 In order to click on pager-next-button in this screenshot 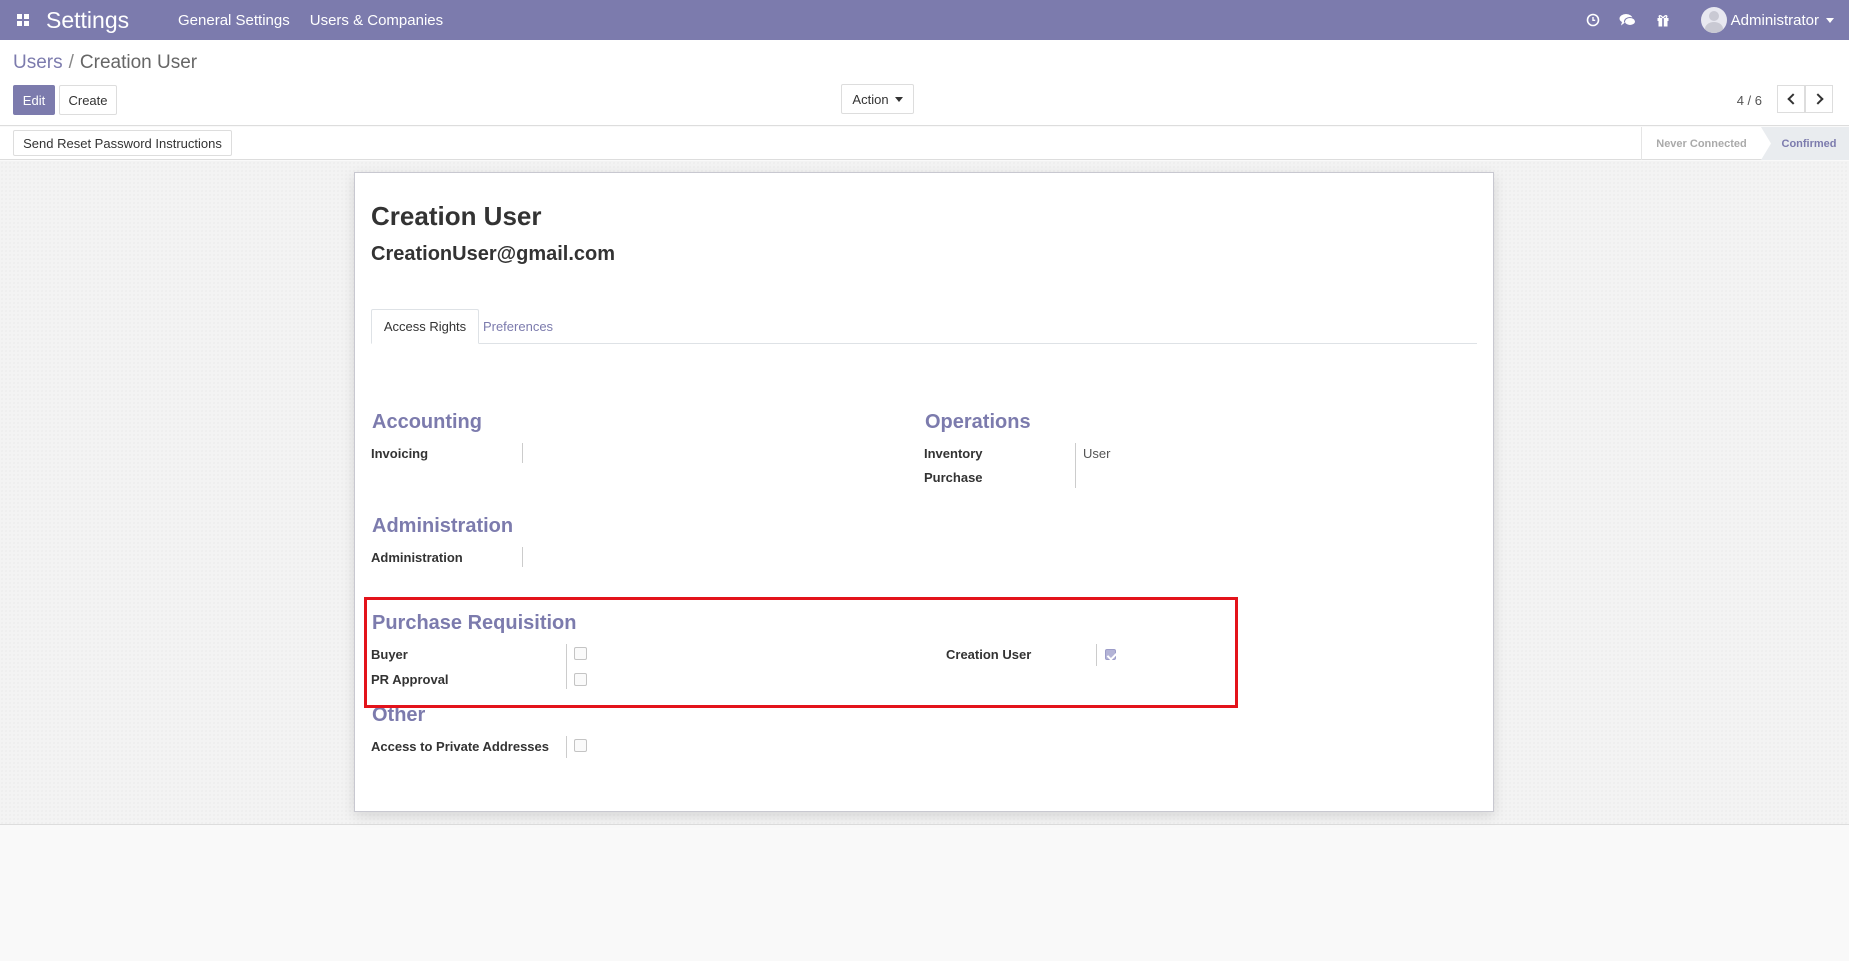, I will do `click(1819, 99)`.